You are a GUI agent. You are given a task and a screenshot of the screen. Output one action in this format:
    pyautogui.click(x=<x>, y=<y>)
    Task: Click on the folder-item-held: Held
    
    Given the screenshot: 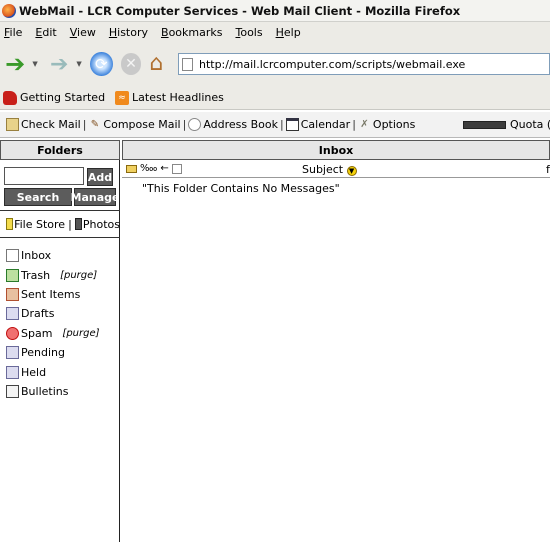 What is the action you would take?
    pyautogui.click(x=62, y=371)
    